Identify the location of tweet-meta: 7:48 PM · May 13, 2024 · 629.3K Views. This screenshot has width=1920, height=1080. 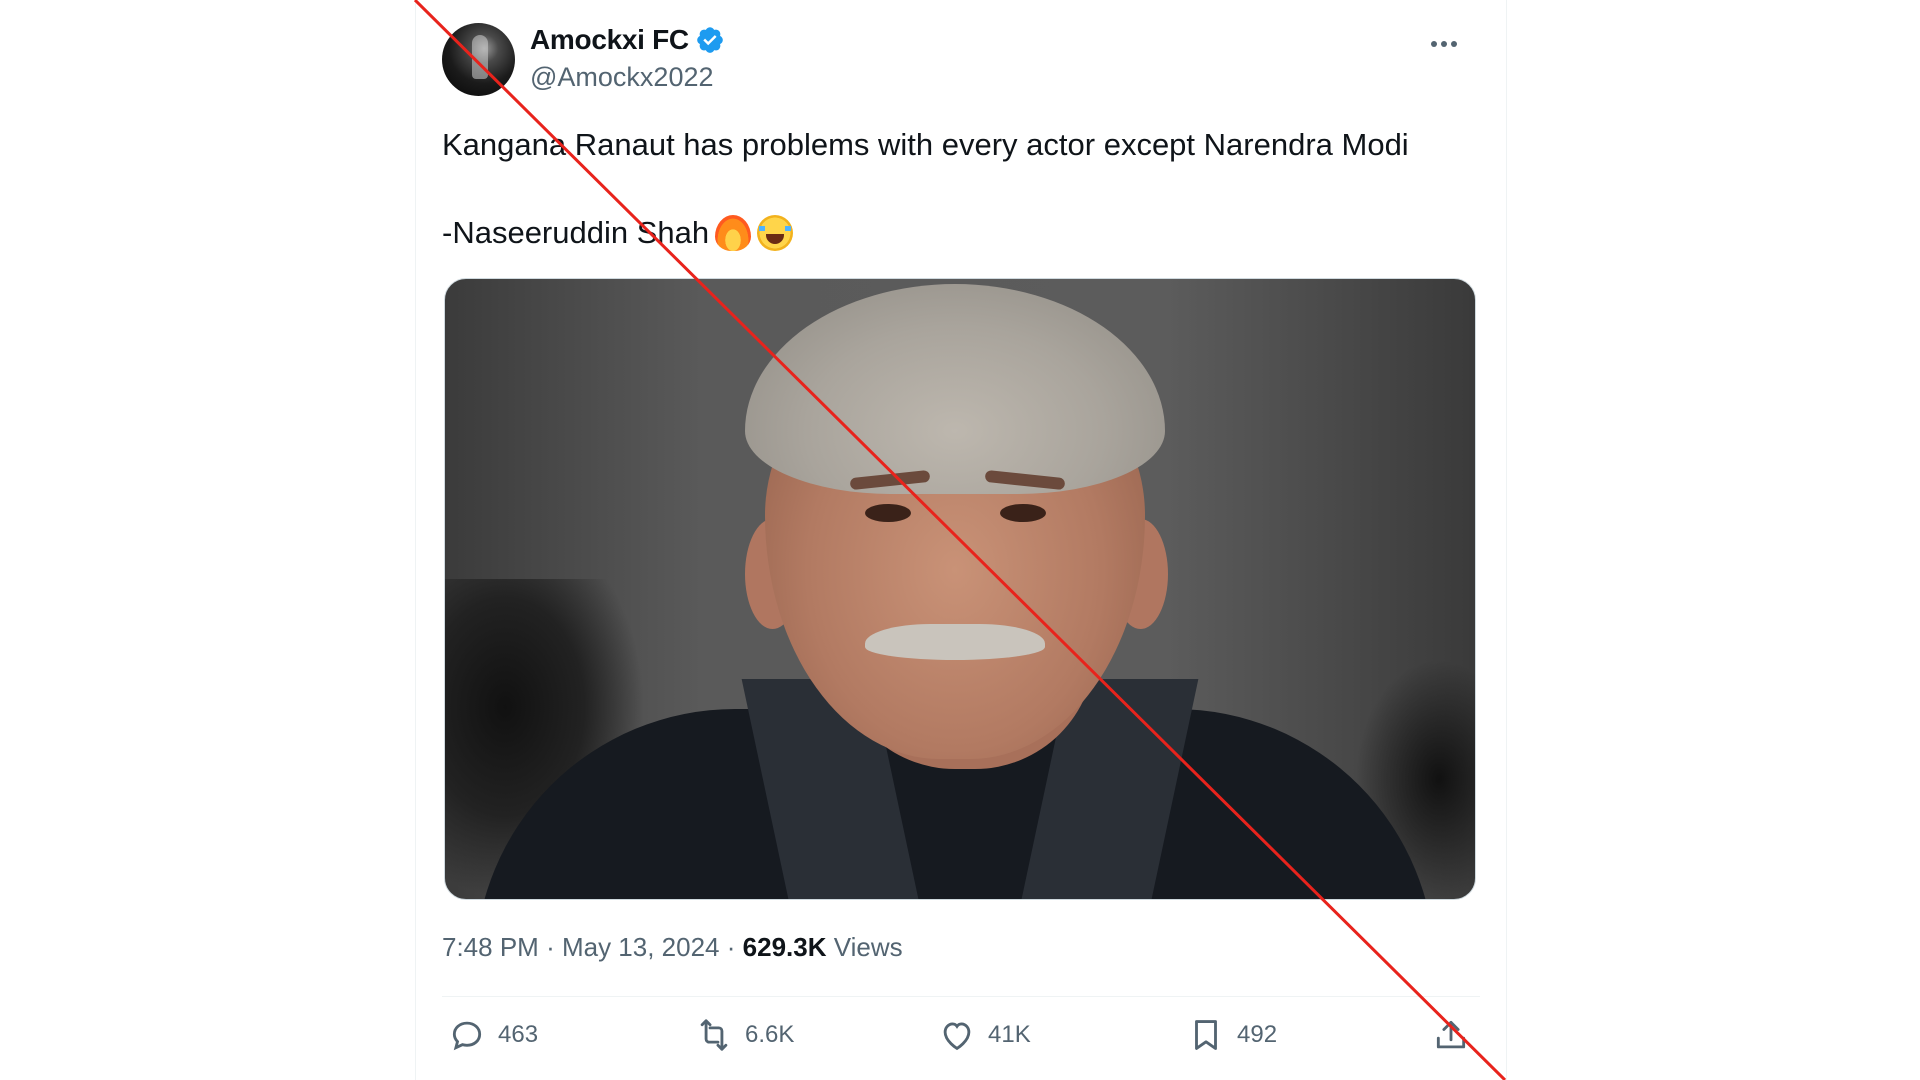
(672, 947).